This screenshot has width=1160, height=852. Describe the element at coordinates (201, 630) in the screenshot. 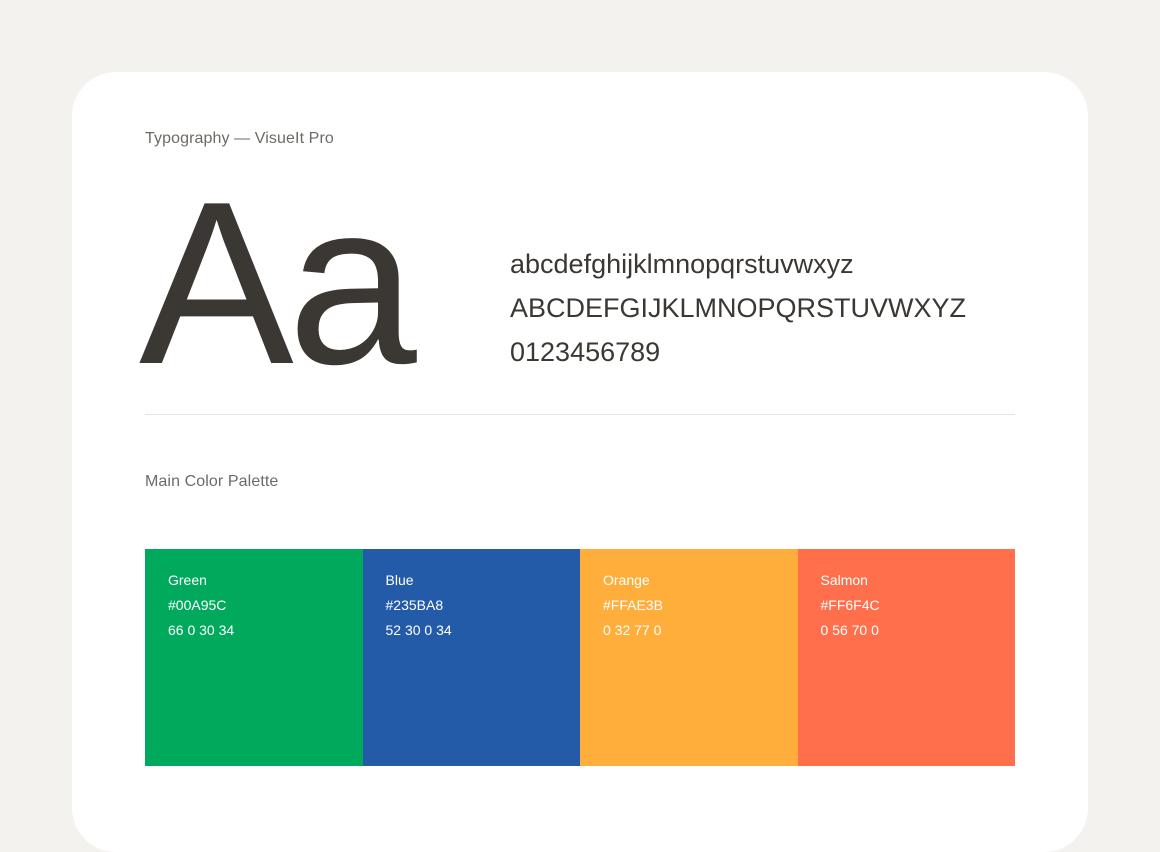

I see `swatch-cmyk: 66 0 30 34` at that location.